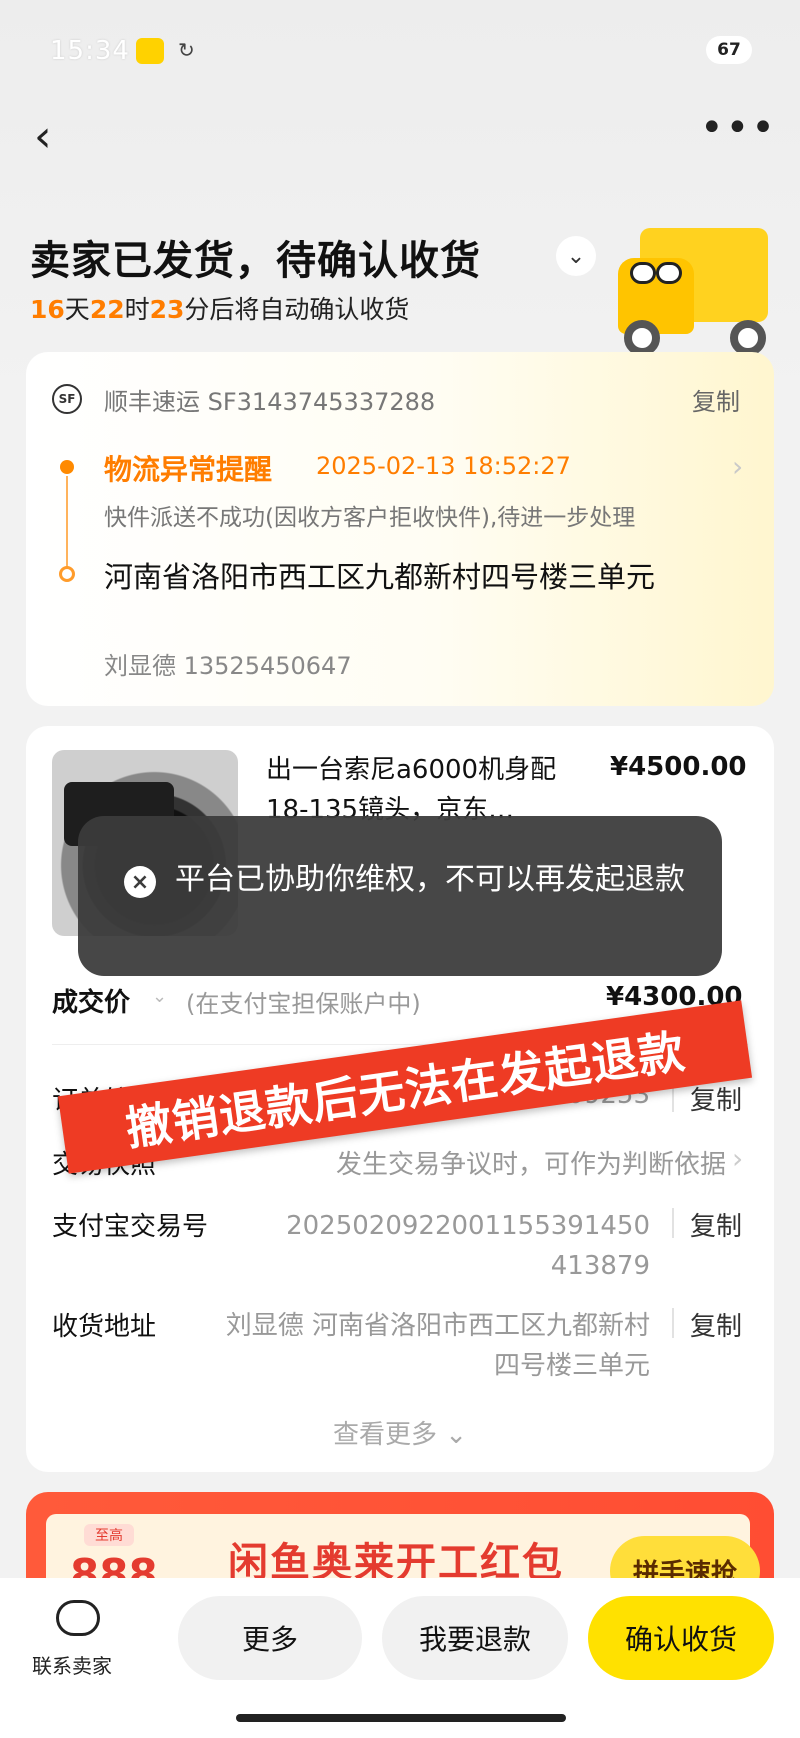 This screenshot has width=800, height=1738. I want to click on countdown-minutes: 23, so click(167, 309).